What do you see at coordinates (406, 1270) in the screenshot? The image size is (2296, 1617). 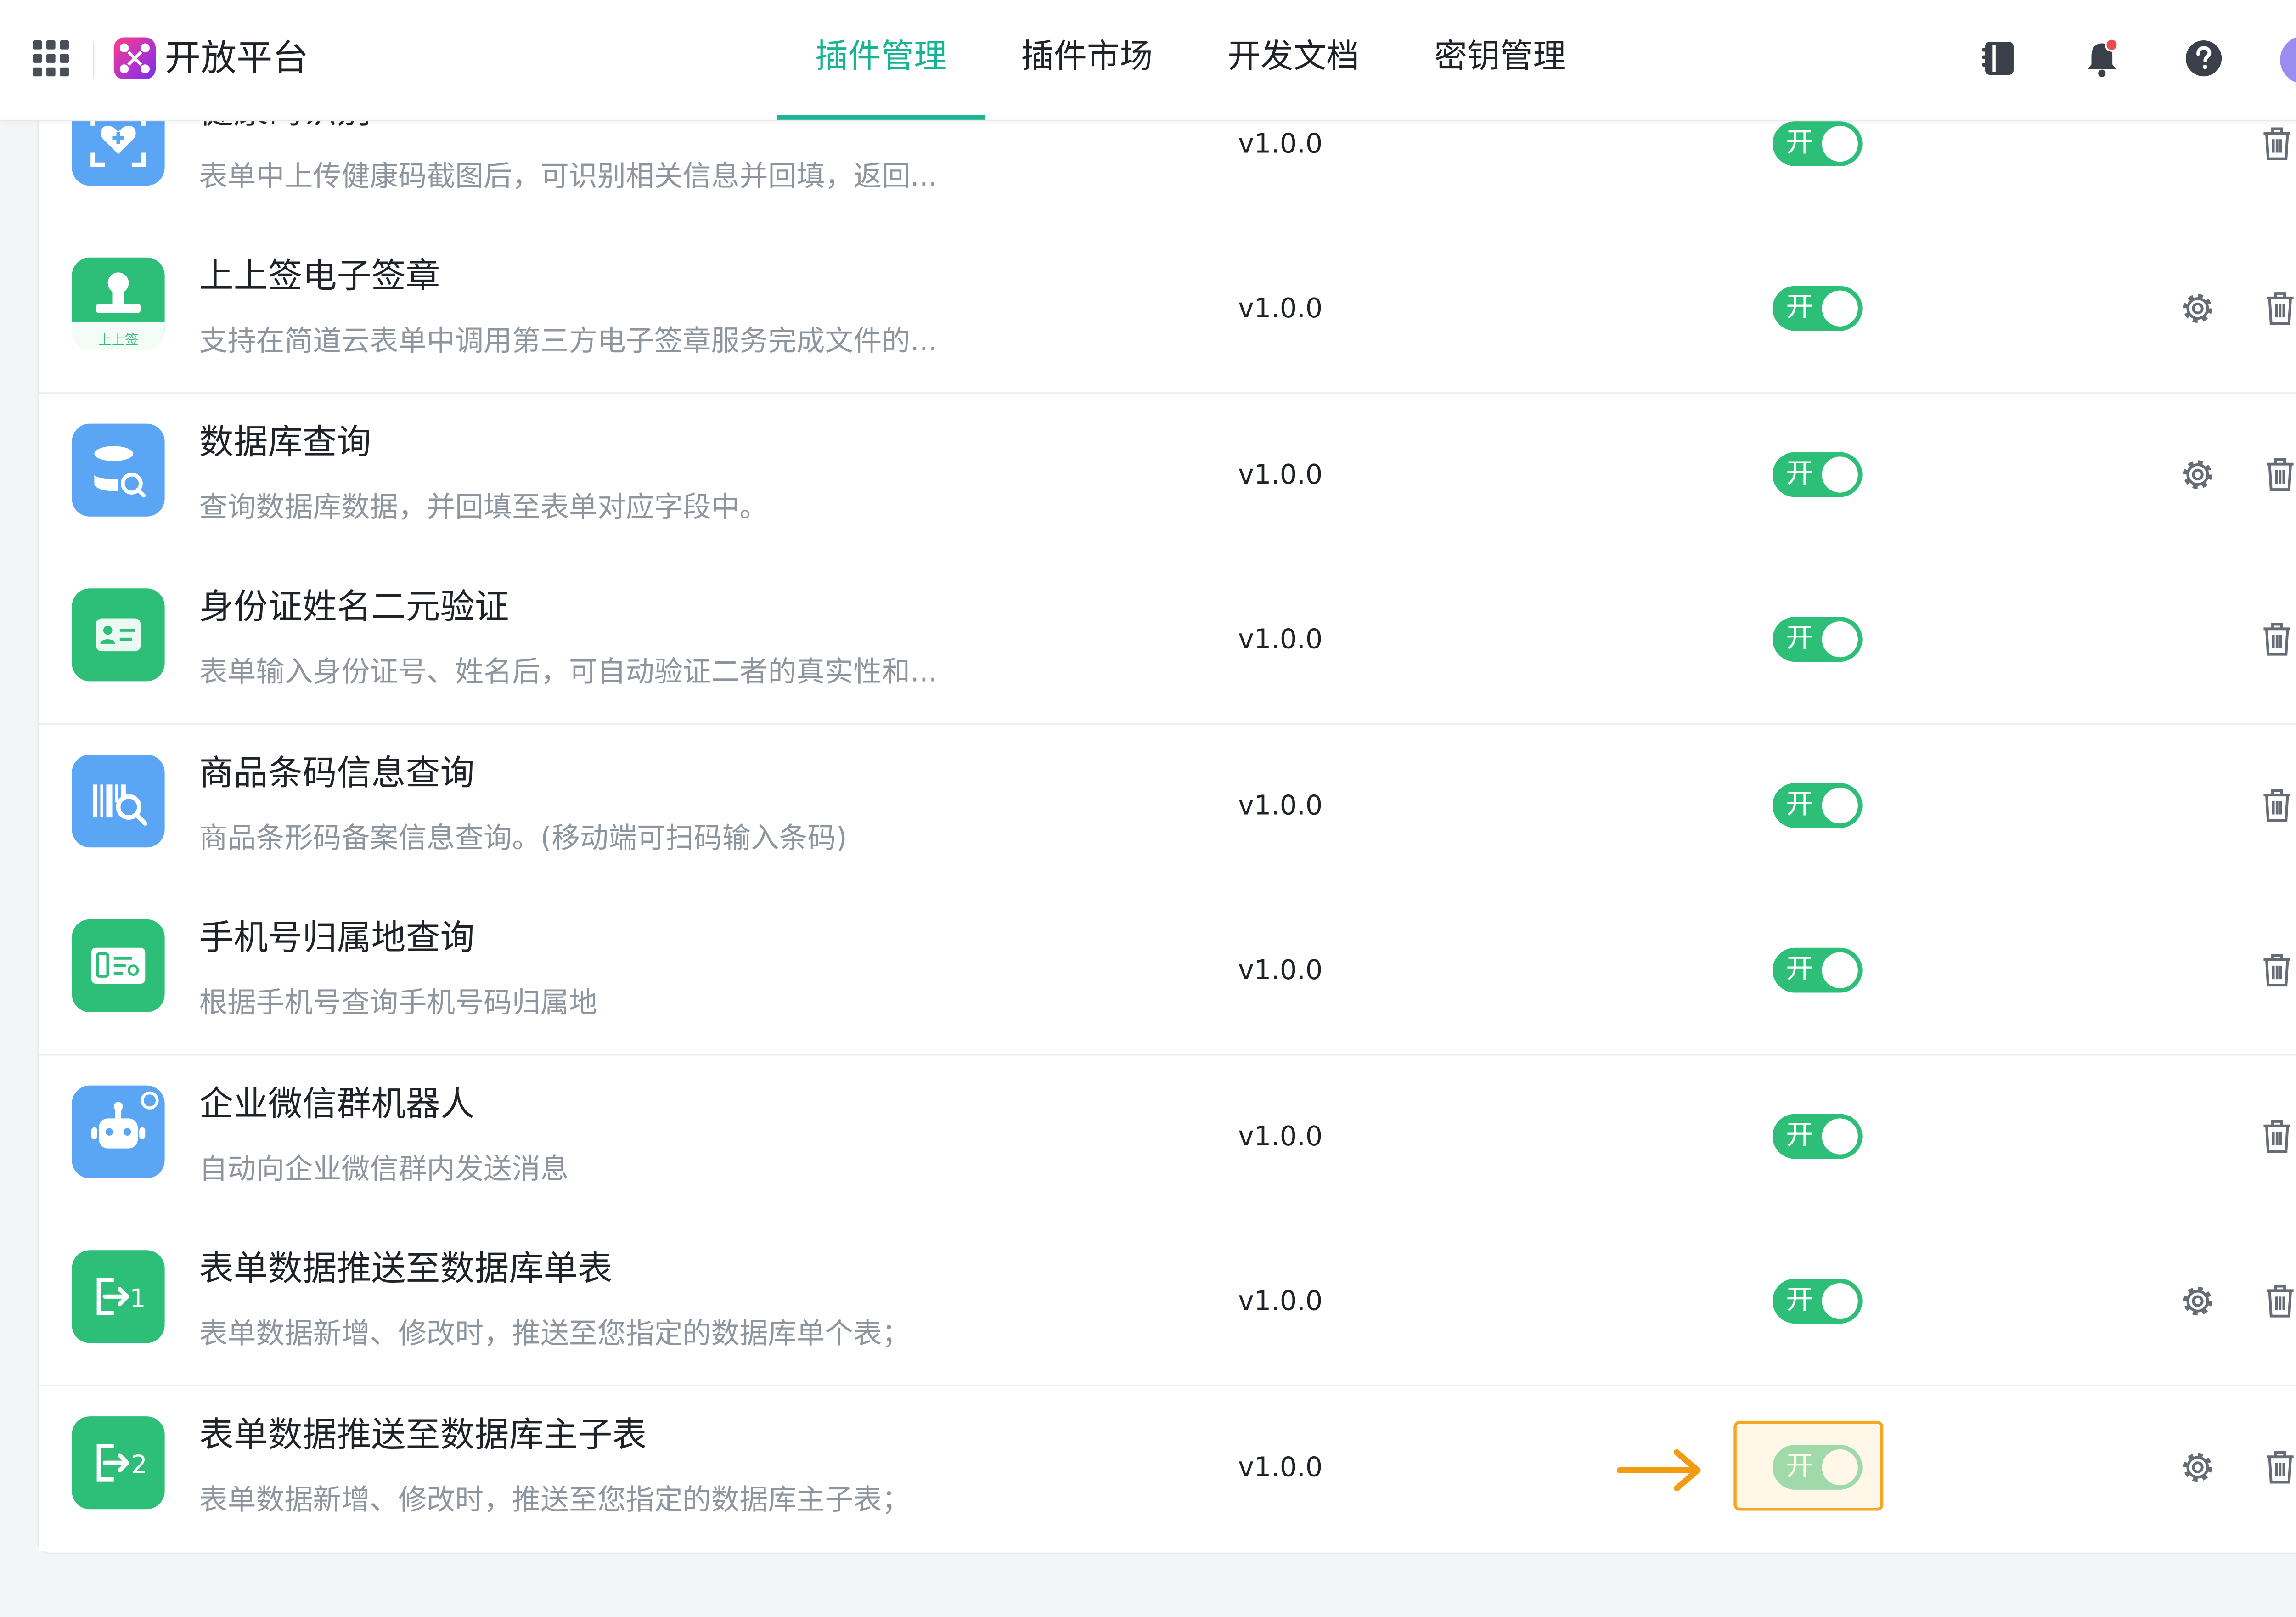 I see `plugin-name: 表单数据推送至数据库单表` at bounding box center [406, 1270].